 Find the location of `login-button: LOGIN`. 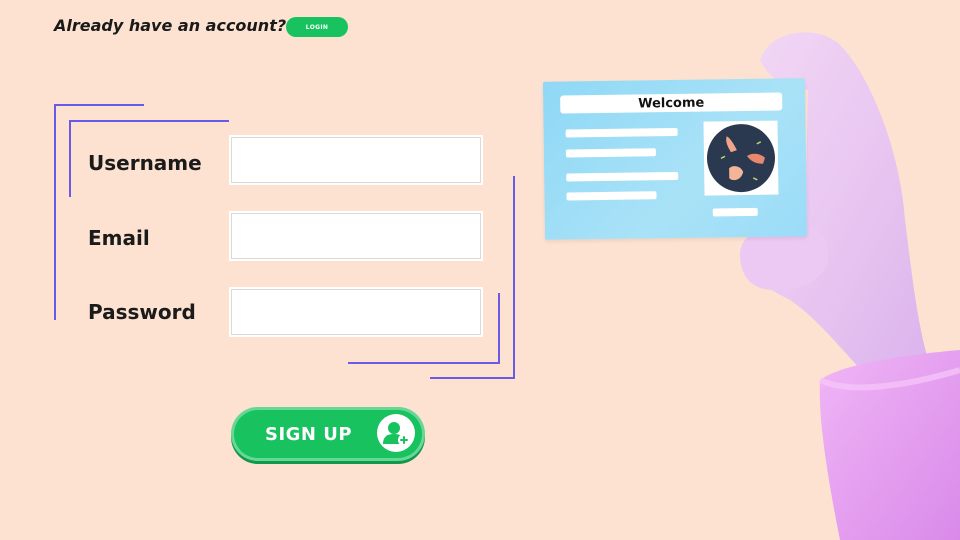

login-button: LOGIN is located at coordinates (317, 27).